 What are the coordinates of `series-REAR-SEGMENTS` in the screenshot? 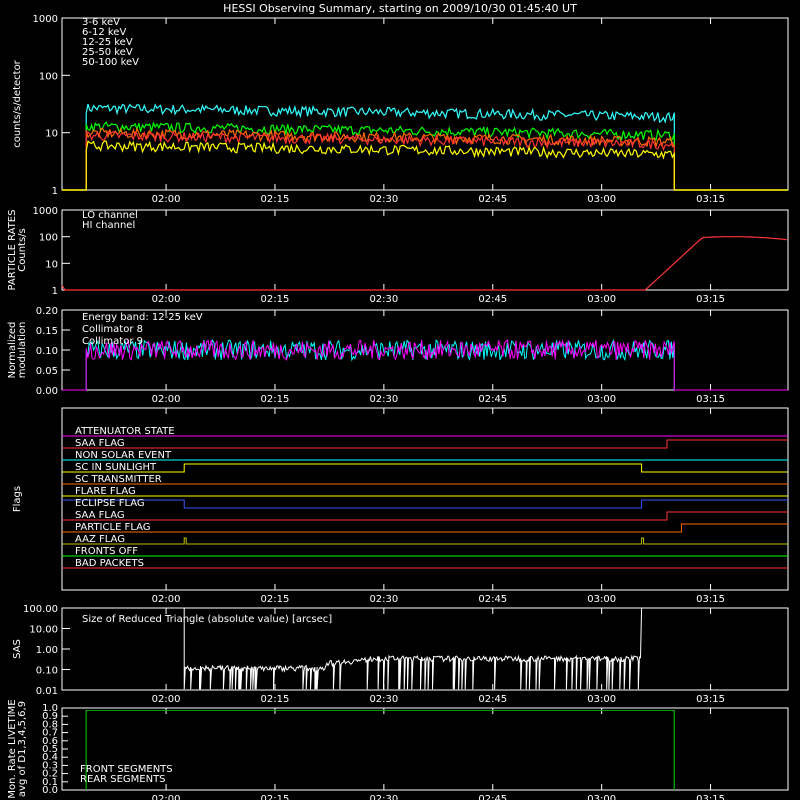 It's located at (380, 749).